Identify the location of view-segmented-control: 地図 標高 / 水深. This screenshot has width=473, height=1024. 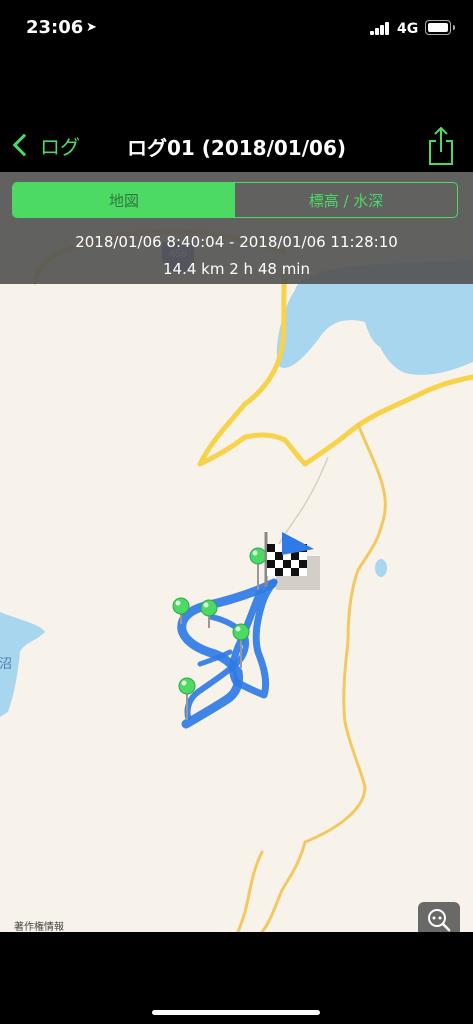
(235, 200).